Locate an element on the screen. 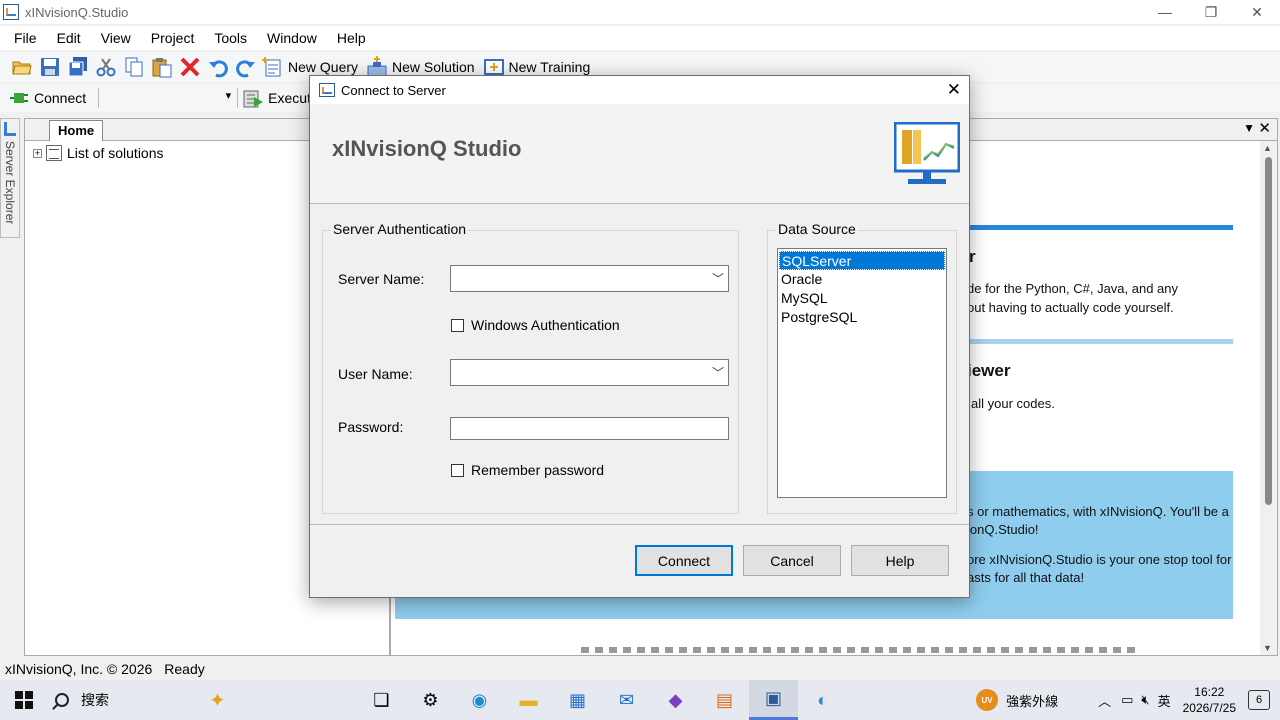  battery-icon: ▭ is located at coordinates (1127, 700).